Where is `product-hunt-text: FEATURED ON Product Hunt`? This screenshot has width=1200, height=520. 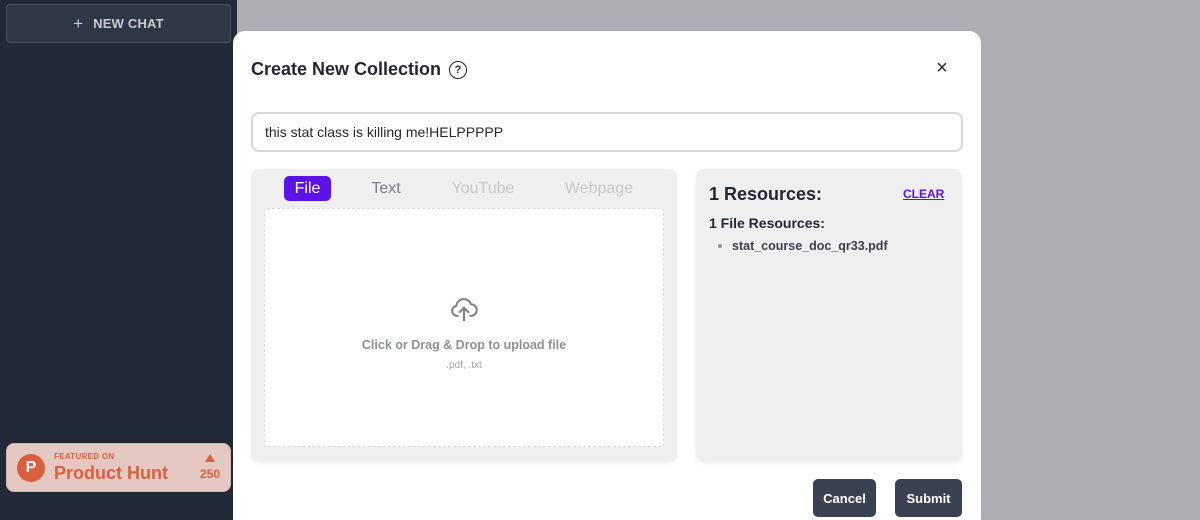
product-hunt-text: FEATURED ON Product Hunt is located at coordinates (111, 467).